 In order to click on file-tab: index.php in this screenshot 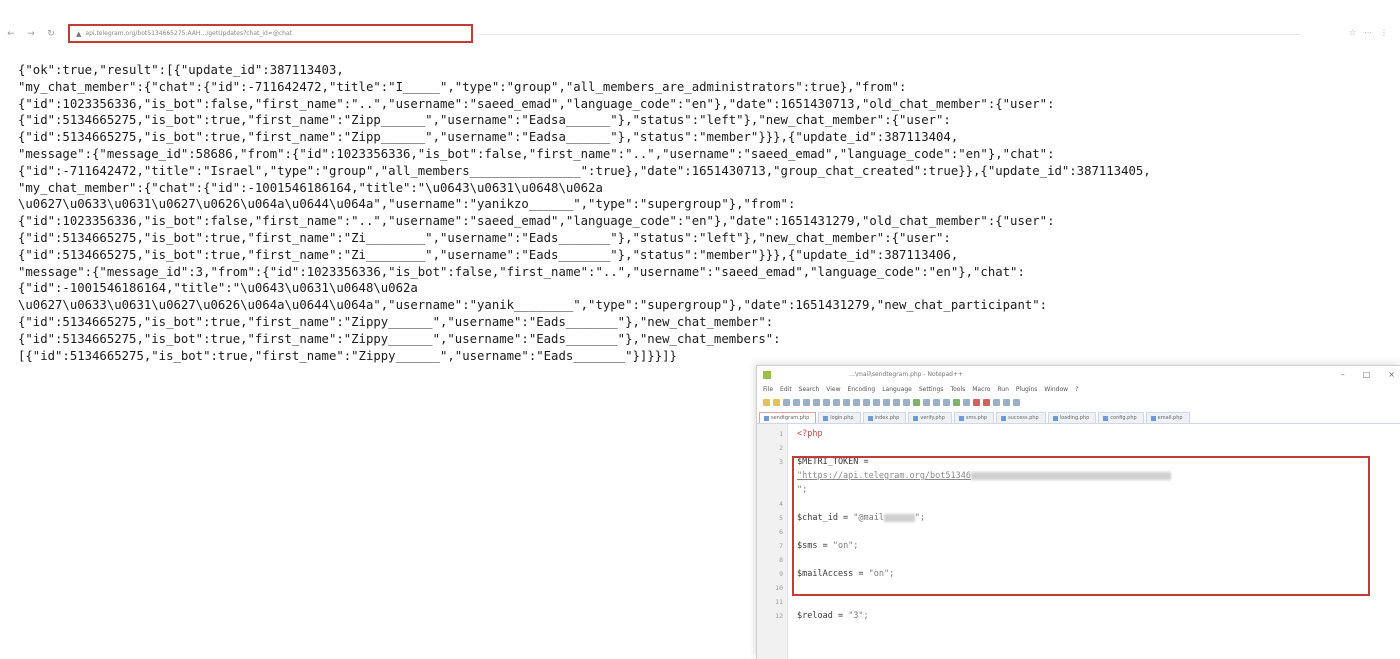, I will do `click(884, 417)`.